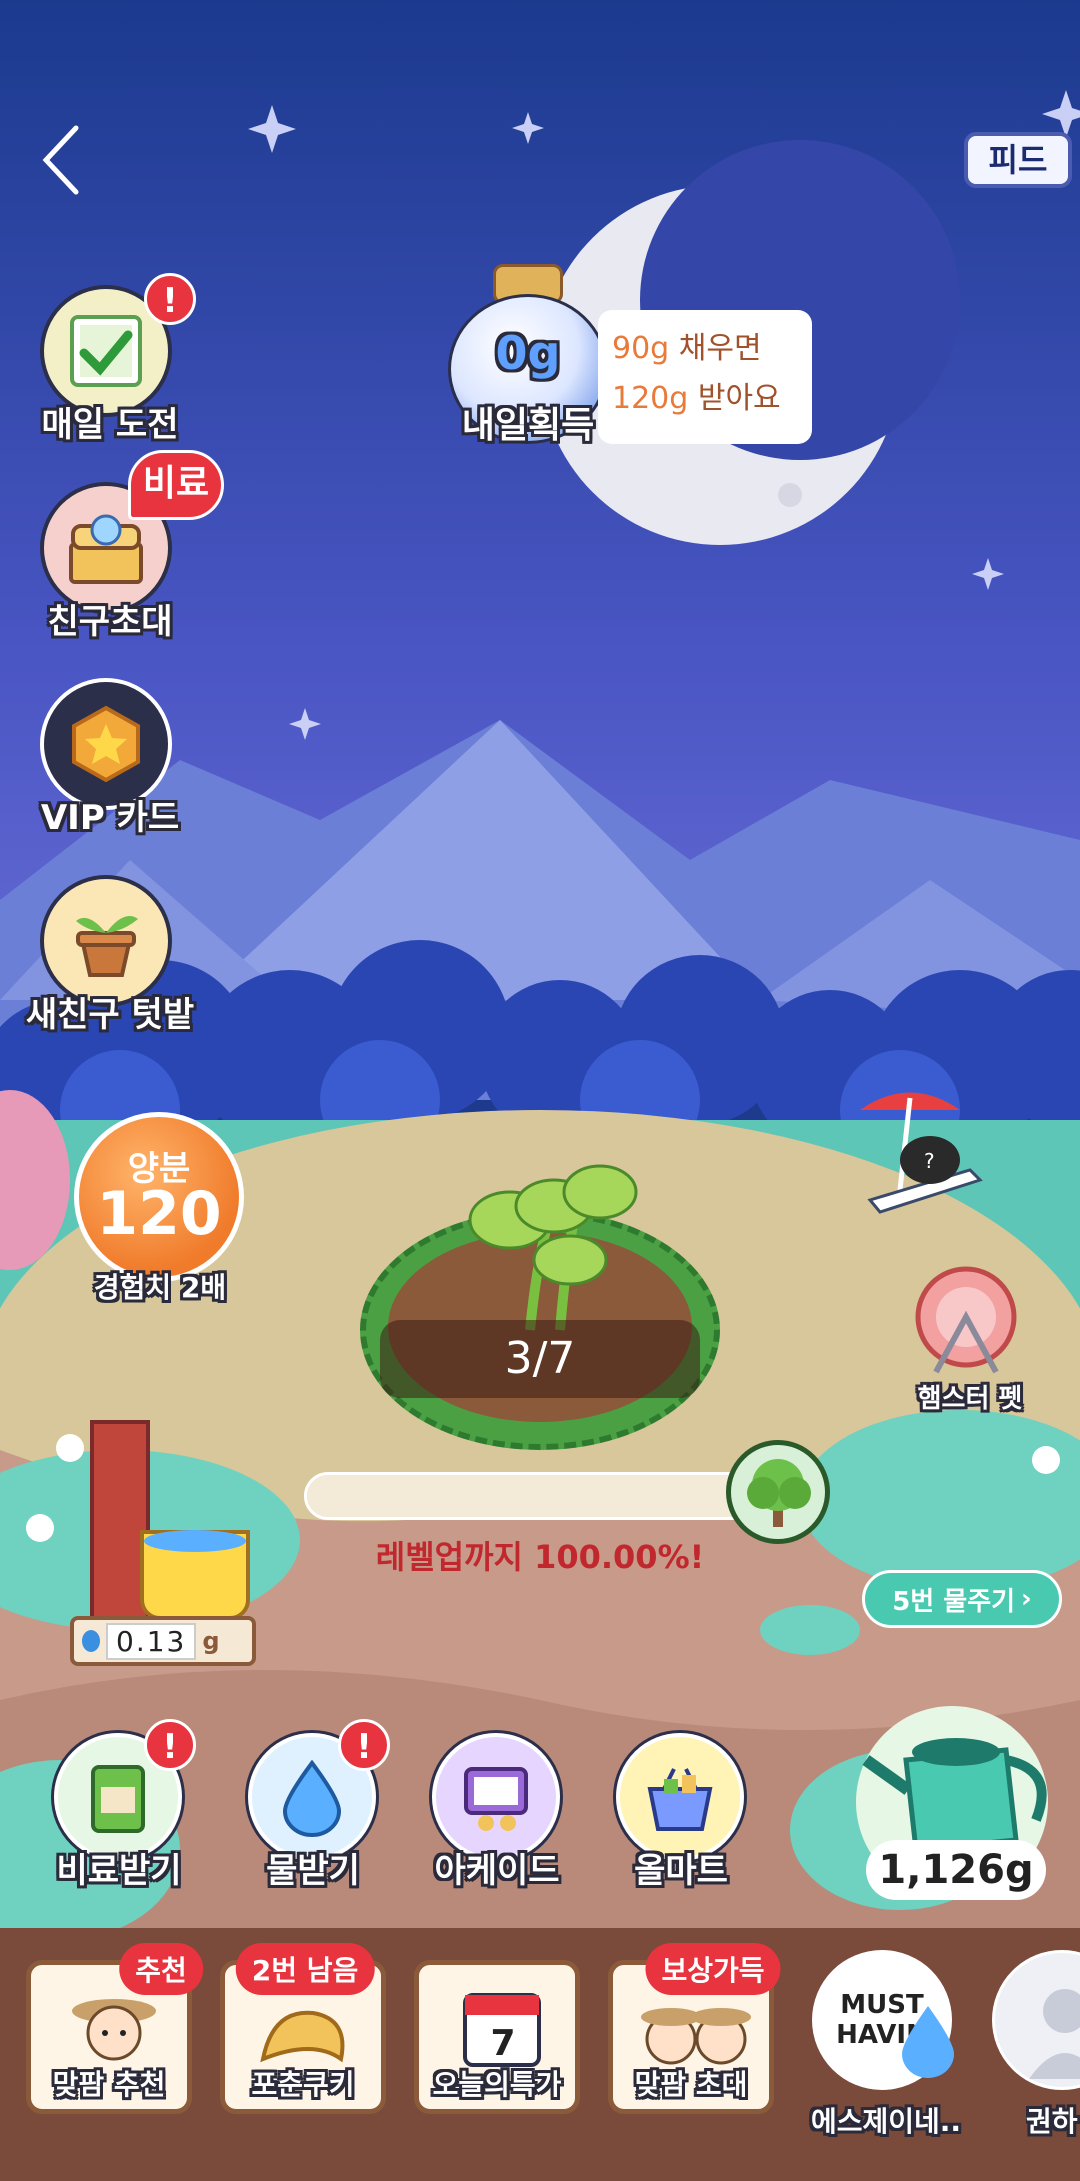 This screenshot has height=2181, width=1080. I want to click on arcade-machine-icon, so click(496, 1799).